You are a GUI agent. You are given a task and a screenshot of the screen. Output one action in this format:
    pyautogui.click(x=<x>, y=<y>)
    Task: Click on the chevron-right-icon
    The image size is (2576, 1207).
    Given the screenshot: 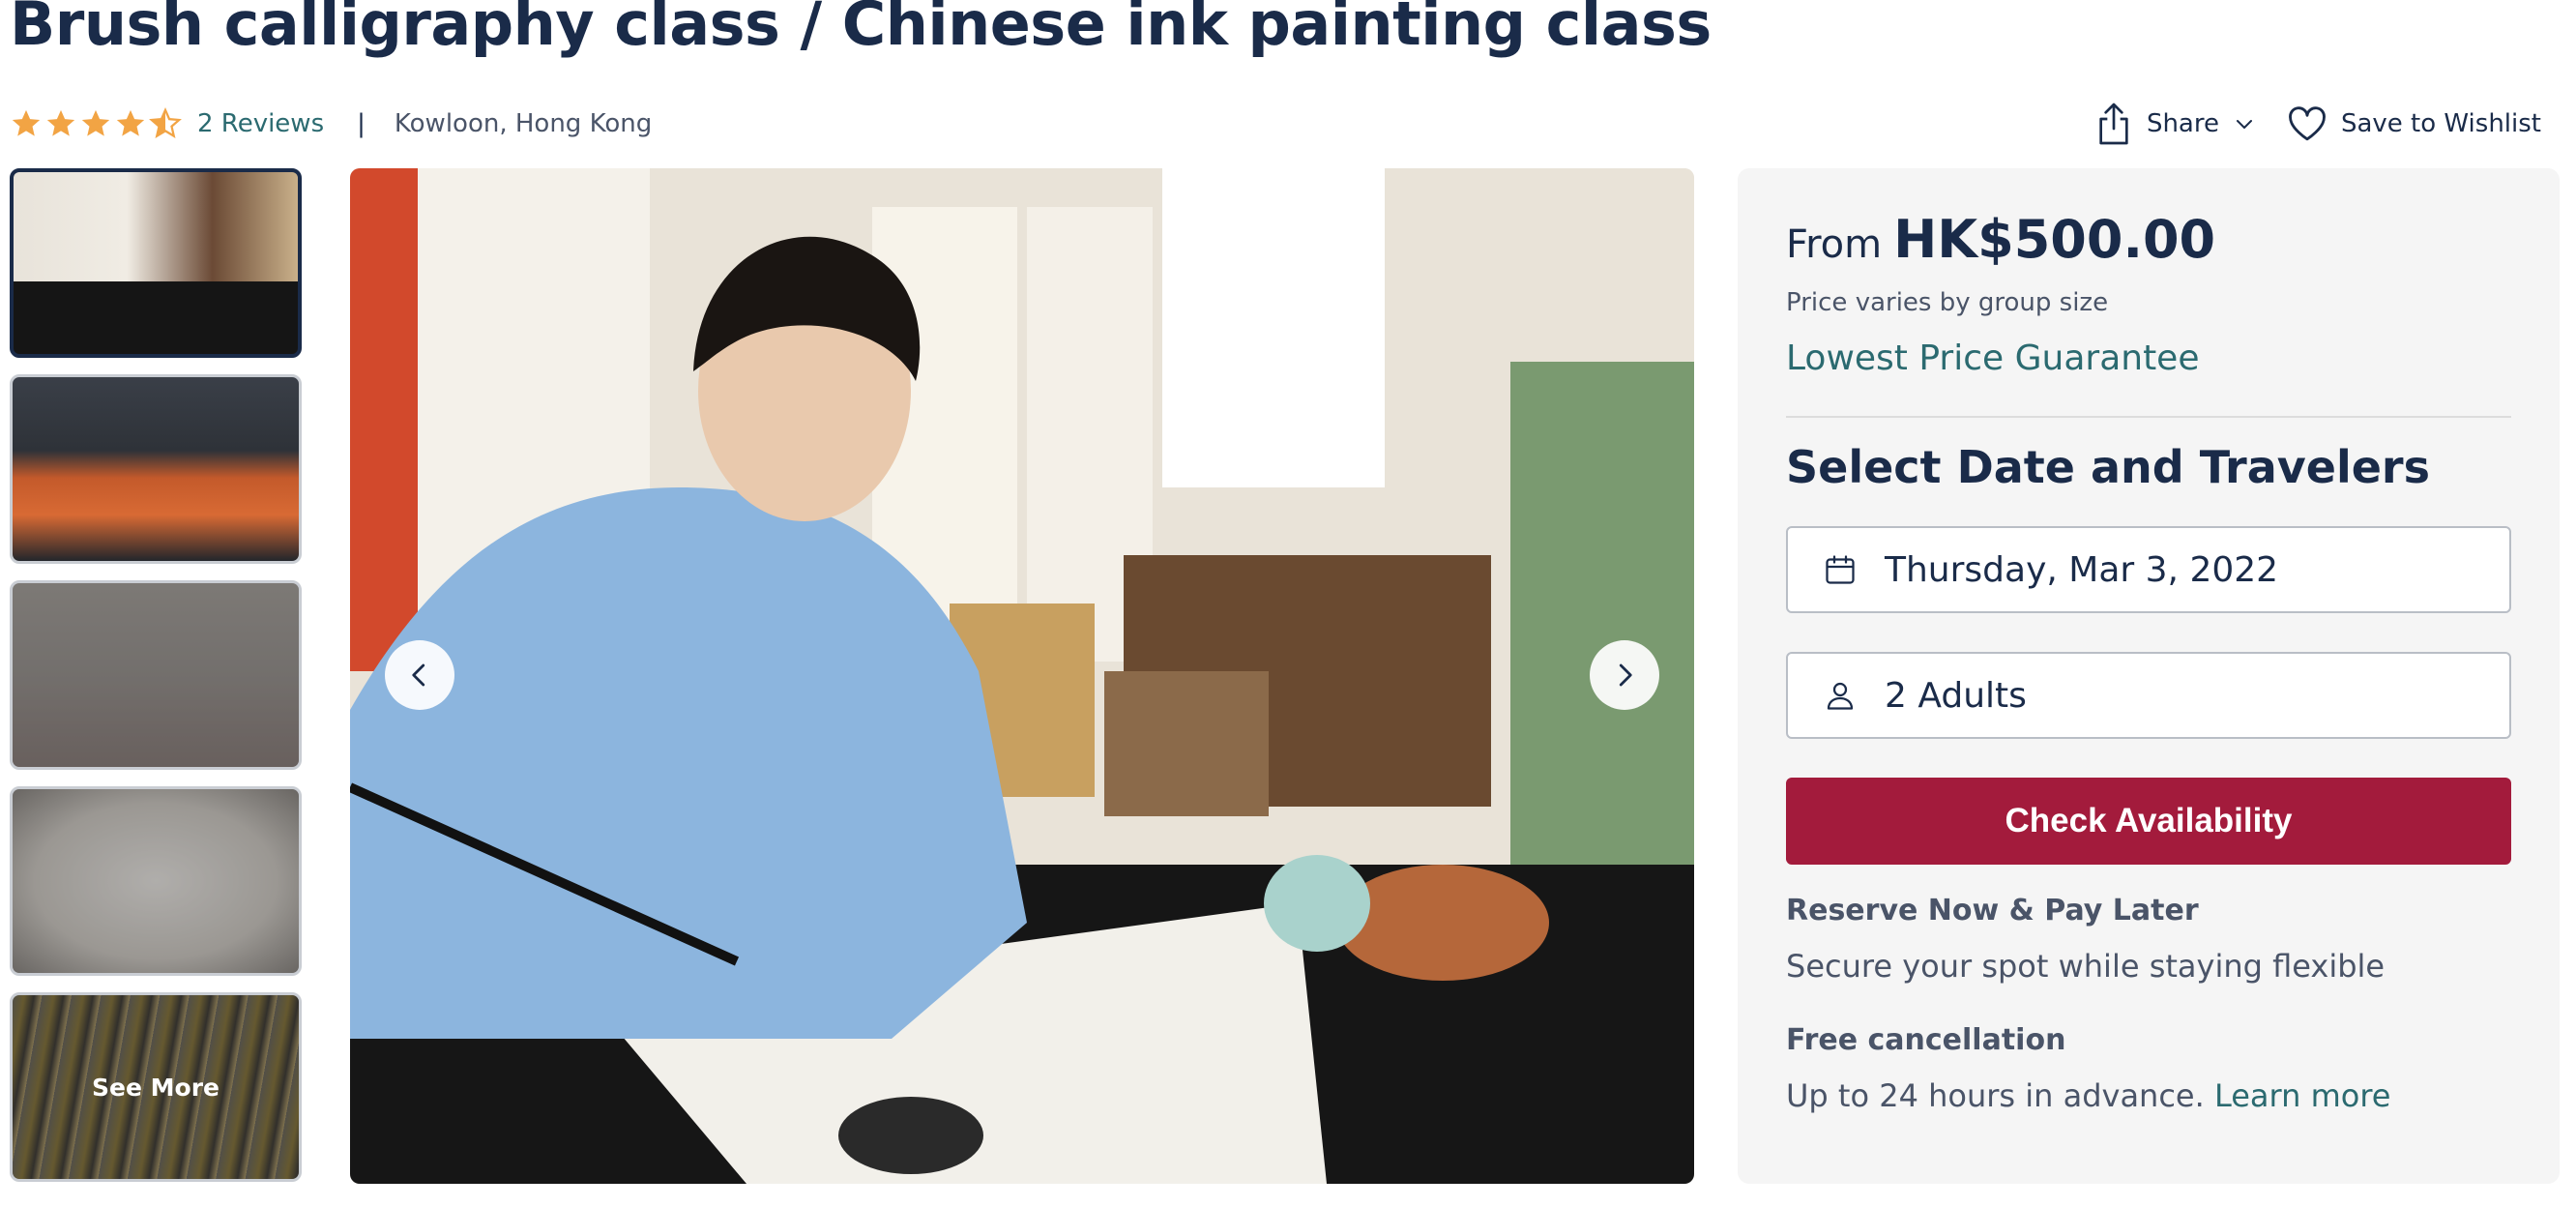 What is the action you would take?
    pyautogui.click(x=1625, y=675)
    